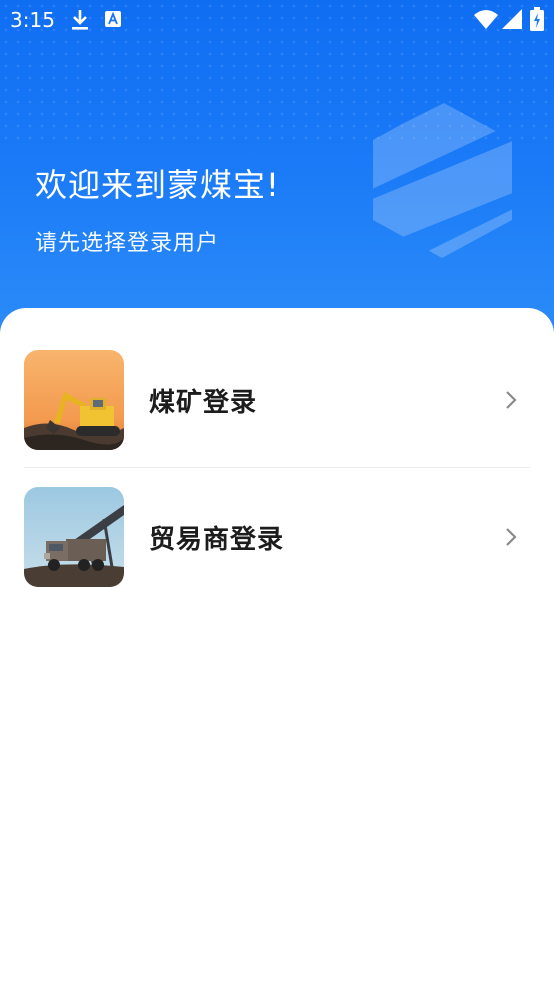 This screenshot has width=554, height=984. I want to click on signal-icon, so click(512, 19).